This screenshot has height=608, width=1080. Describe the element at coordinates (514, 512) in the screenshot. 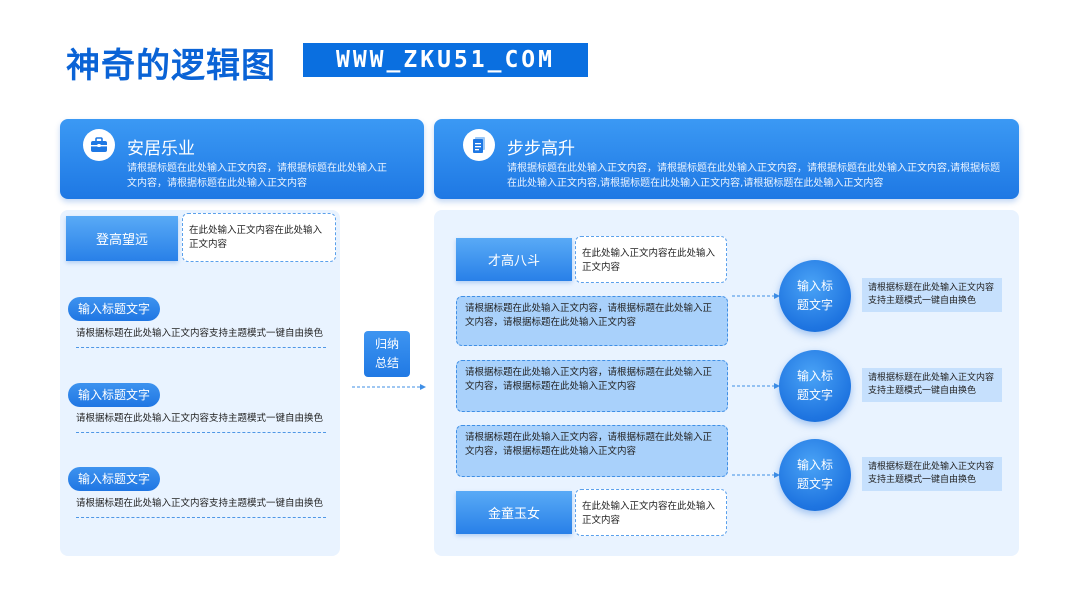

I see `bottom-tag-button: 金童玉女` at that location.